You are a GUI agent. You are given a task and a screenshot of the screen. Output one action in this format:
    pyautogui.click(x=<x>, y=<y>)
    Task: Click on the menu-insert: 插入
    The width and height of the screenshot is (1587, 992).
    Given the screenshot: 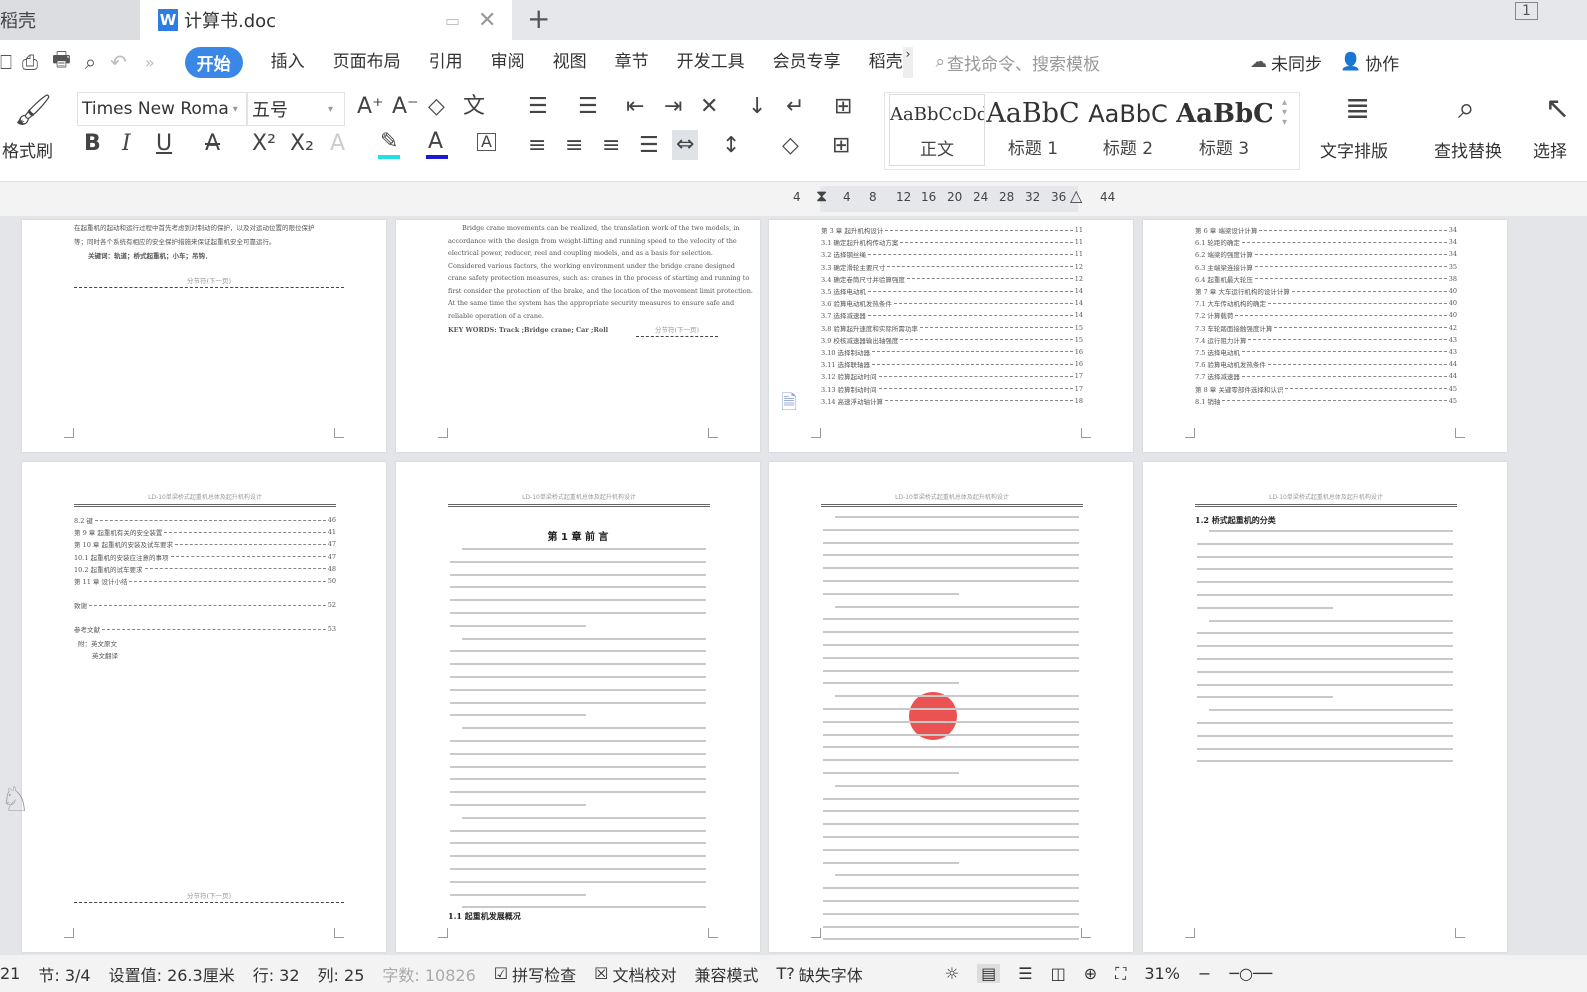 What is the action you would take?
    pyautogui.click(x=288, y=62)
    